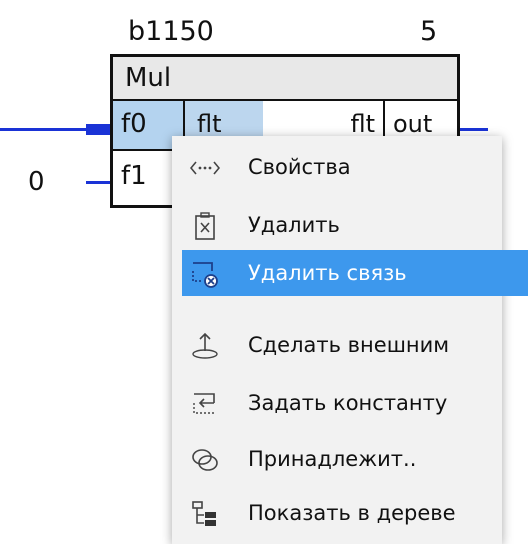 The height and width of the screenshot is (544, 531). What do you see at coordinates (332, 459) in the screenshot?
I see `menu-item-label: Принадлежит..` at bounding box center [332, 459].